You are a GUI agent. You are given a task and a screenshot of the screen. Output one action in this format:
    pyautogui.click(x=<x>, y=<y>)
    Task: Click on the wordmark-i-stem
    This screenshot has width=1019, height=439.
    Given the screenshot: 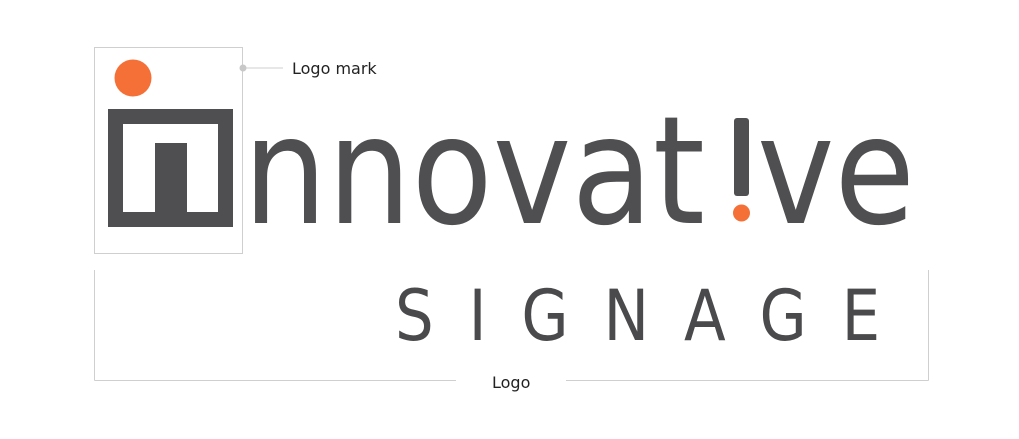 What is the action you would take?
    pyautogui.click(x=741, y=157)
    